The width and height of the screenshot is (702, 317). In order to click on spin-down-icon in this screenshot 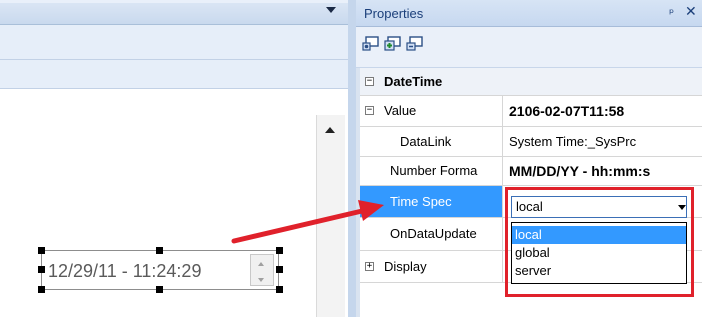, I will do `click(261, 280)`.